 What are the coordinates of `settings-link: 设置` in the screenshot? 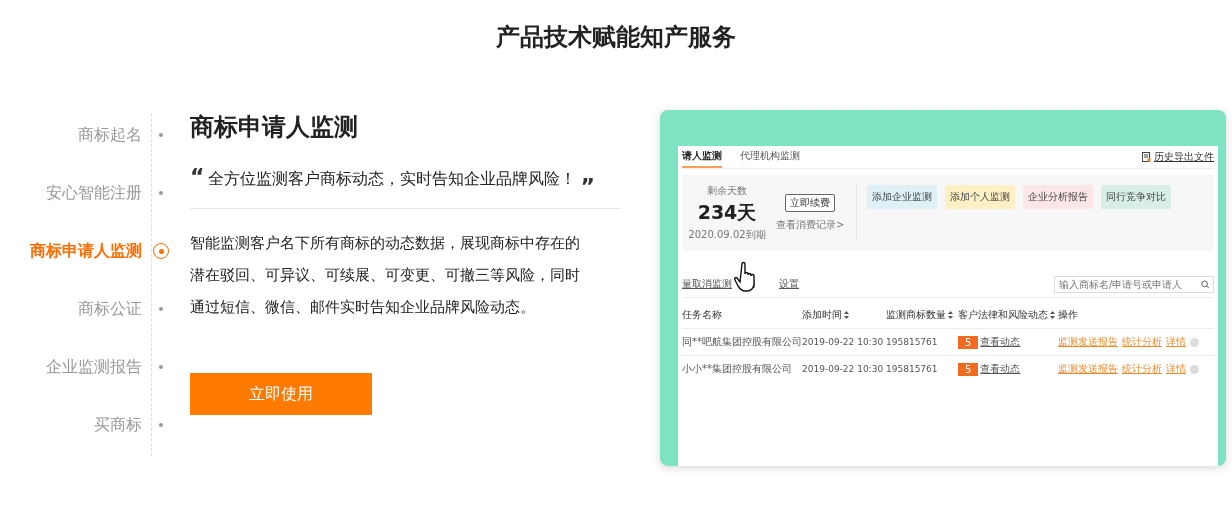 It's located at (789, 284).